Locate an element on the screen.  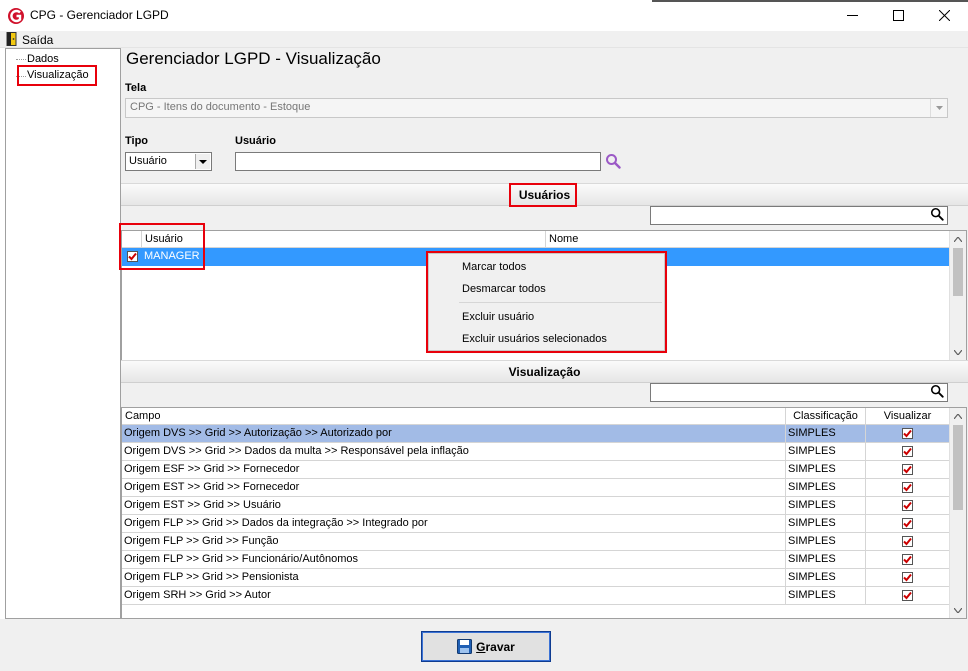
column-header-campo: Campo is located at coordinates (454, 416).